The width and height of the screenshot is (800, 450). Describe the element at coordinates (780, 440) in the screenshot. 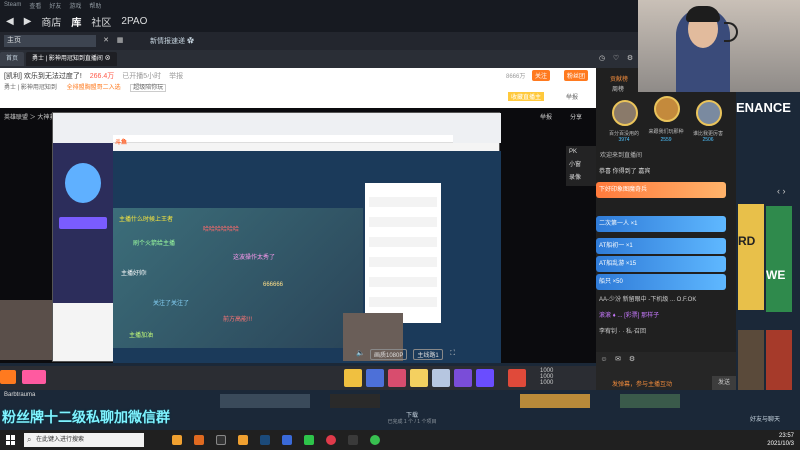

I see `system-clock: 23:57 2021/10/3` at that location.